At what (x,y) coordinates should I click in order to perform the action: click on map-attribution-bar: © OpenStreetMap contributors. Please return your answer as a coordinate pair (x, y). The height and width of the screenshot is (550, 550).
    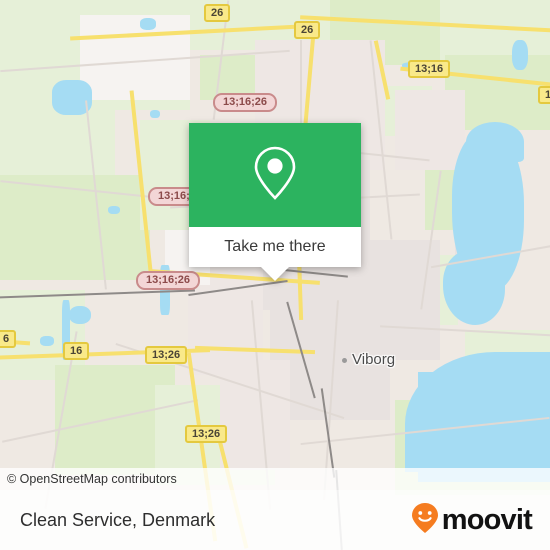
    Looking at the image, I should click on (275, 479).